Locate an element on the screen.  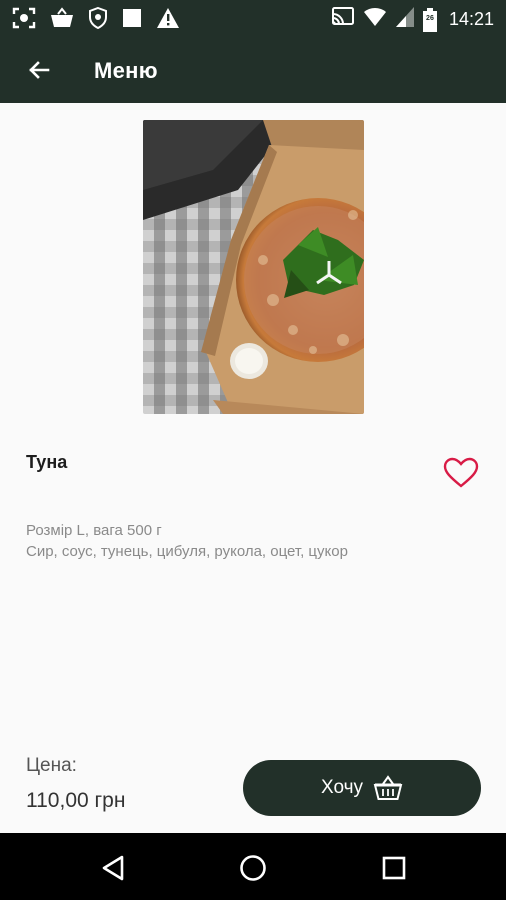
back-triangle-icon is located at coordinates (113, 868).